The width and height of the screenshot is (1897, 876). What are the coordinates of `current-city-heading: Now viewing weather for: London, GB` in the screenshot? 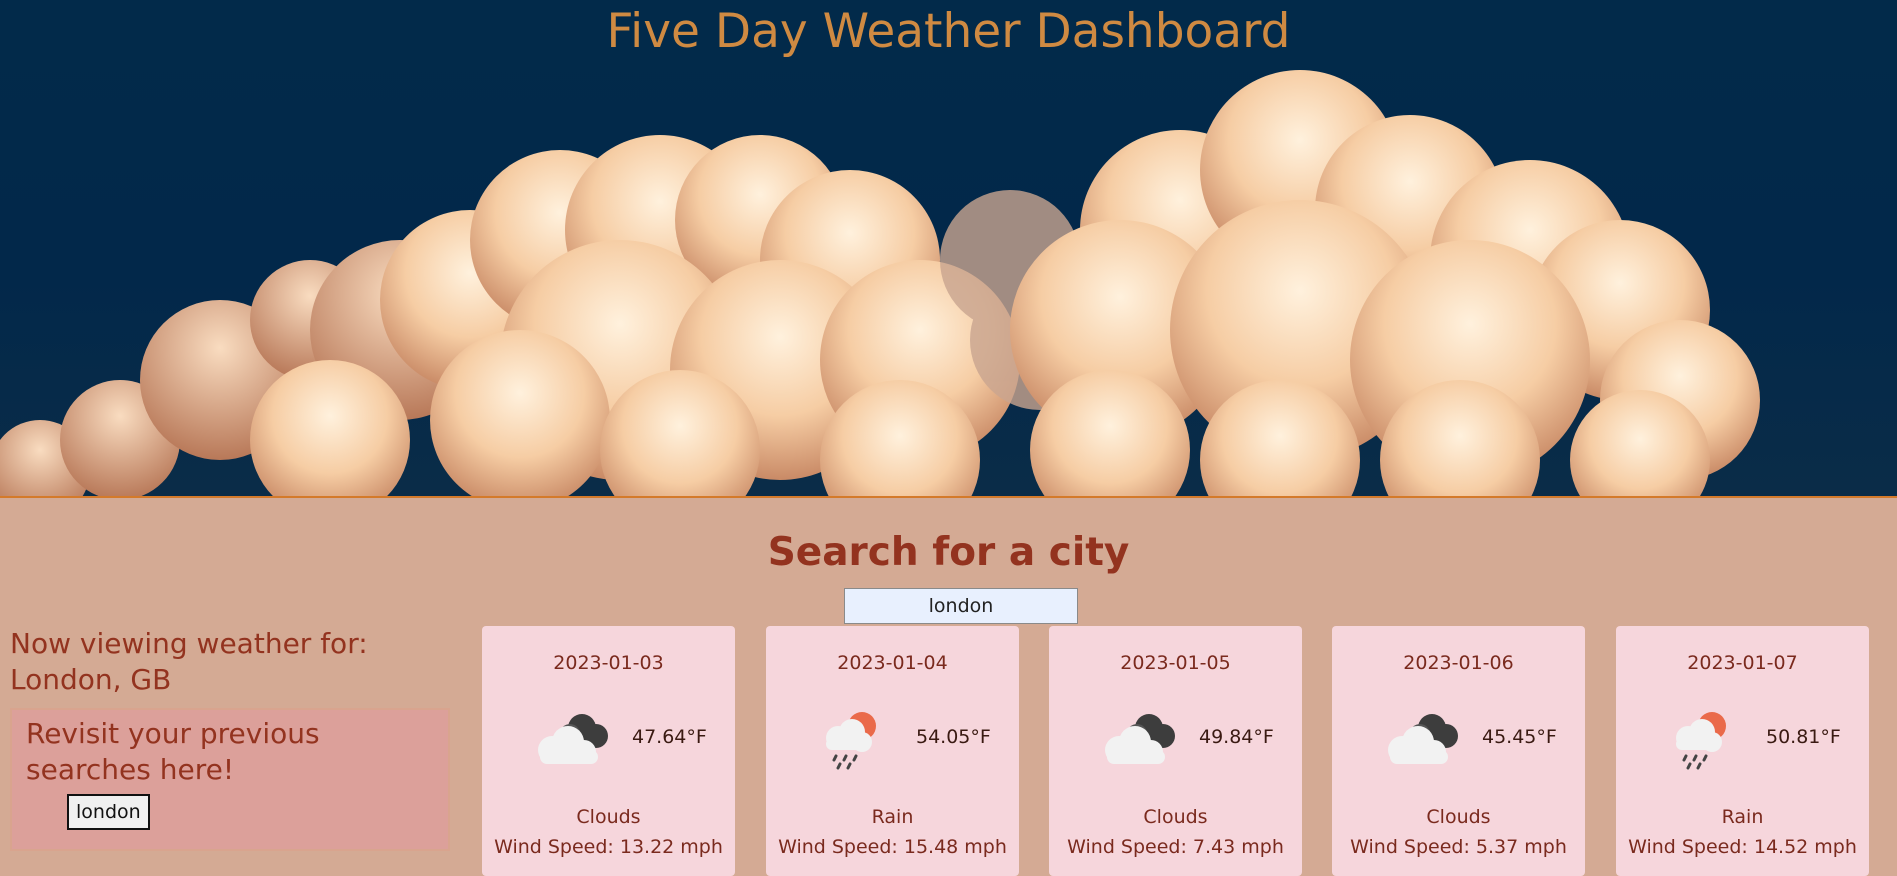 It's located at (230, 662).